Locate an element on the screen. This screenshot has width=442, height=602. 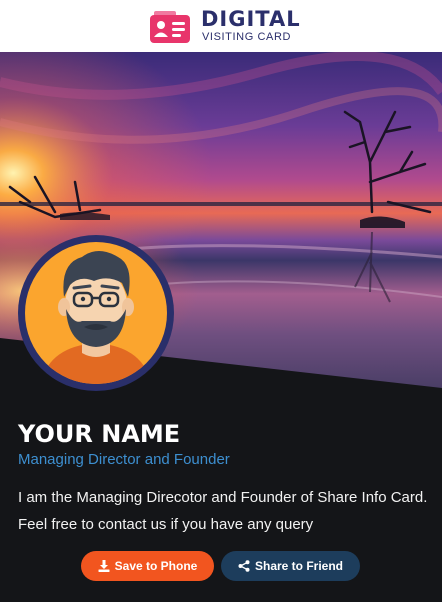
download-icon is located at coordinates (104, 566).